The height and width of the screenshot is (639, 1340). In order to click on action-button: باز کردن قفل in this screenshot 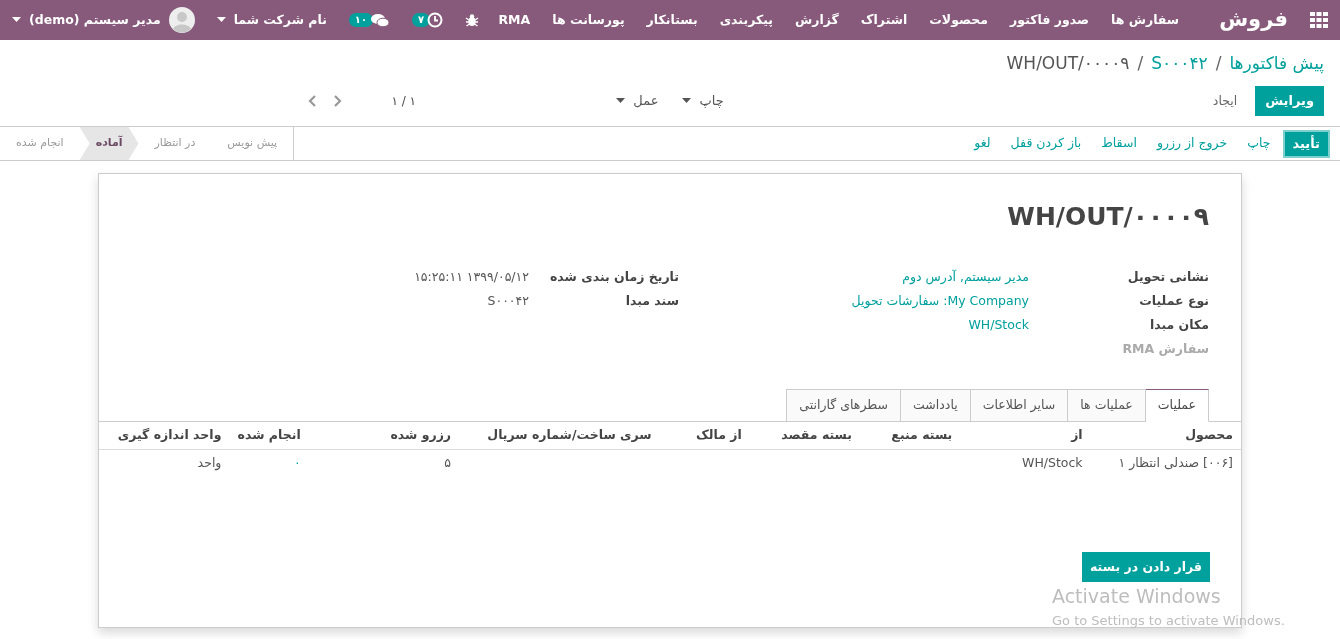, I will do `click(1046, 143)`.